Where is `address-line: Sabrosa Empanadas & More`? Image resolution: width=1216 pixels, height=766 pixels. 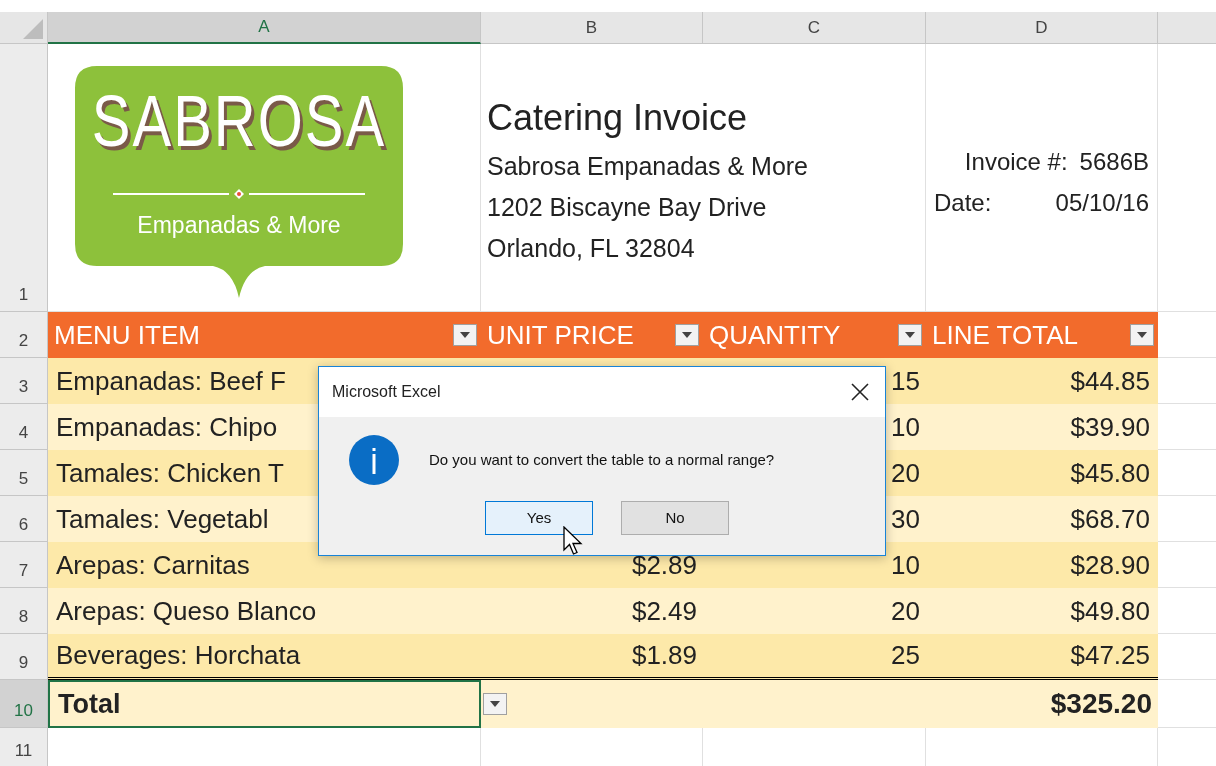
address-line: Sabrosa Empanadas & More is located at coordinates (648, 166).